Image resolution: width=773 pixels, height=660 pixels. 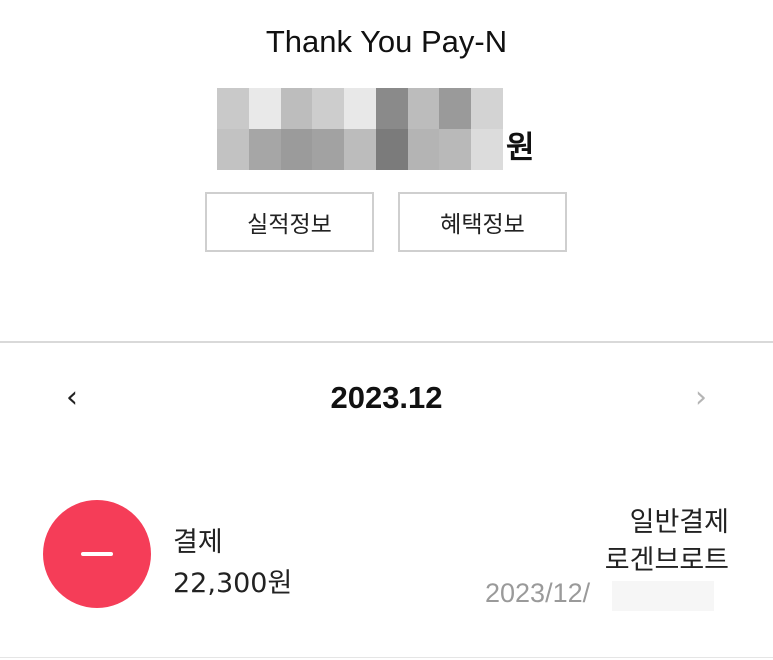 I want to click on transaction-amount: 22,300원, so click(x=233, y=583).